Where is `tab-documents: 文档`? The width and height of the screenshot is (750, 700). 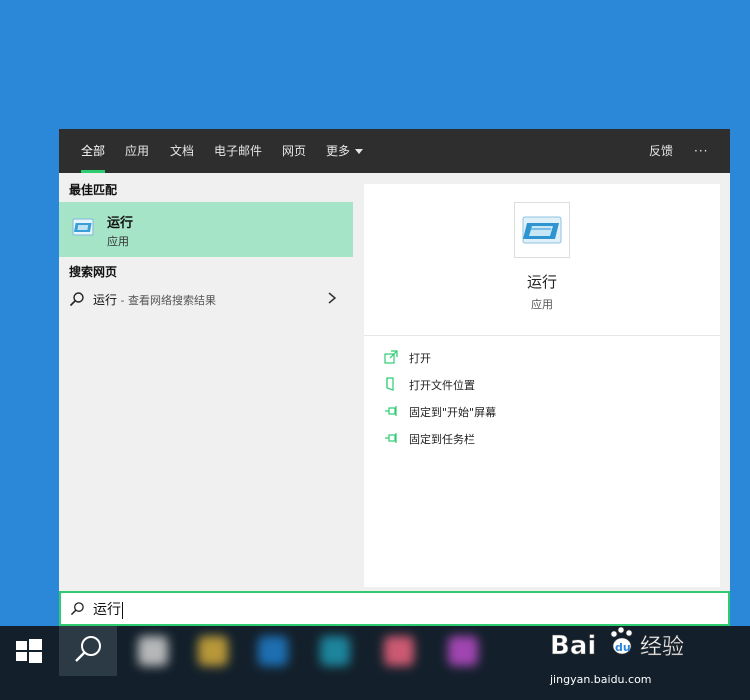 tab-documents: 文档 is located at coordinates (182, 151).